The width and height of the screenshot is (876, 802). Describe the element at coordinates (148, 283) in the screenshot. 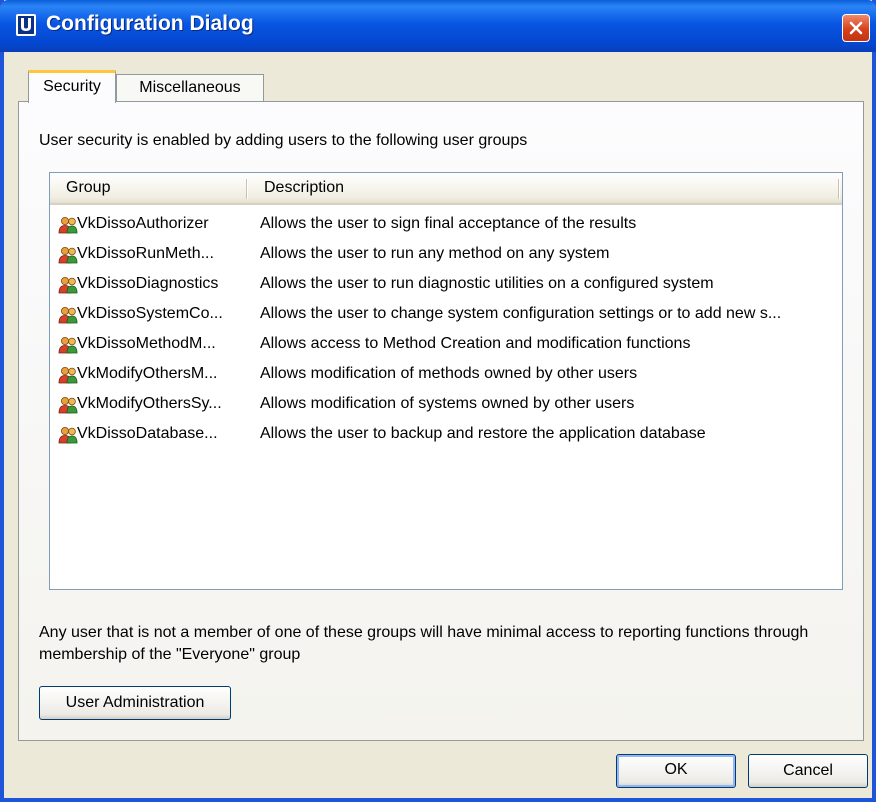

I see `group-name: VkDissoDiagnostics` at that location.